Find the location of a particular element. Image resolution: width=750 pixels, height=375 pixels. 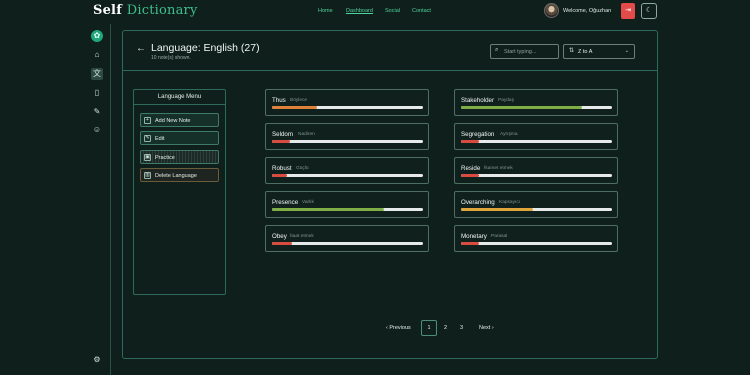

delete-language-button: ▥ Delete Language is located at coordinates (179, 175).